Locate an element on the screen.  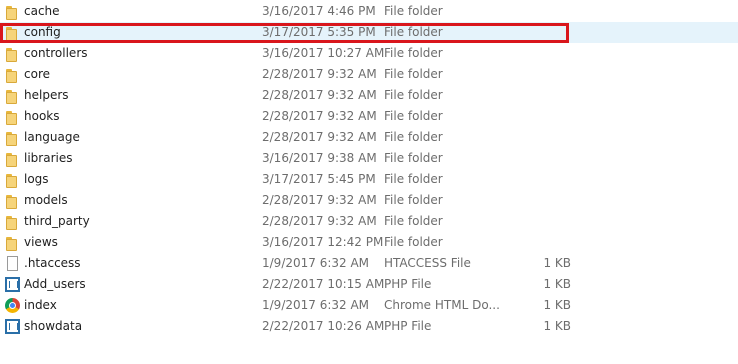
date-modified: 3/16/2017 10:27 AM is located at coordinates (323, 53).